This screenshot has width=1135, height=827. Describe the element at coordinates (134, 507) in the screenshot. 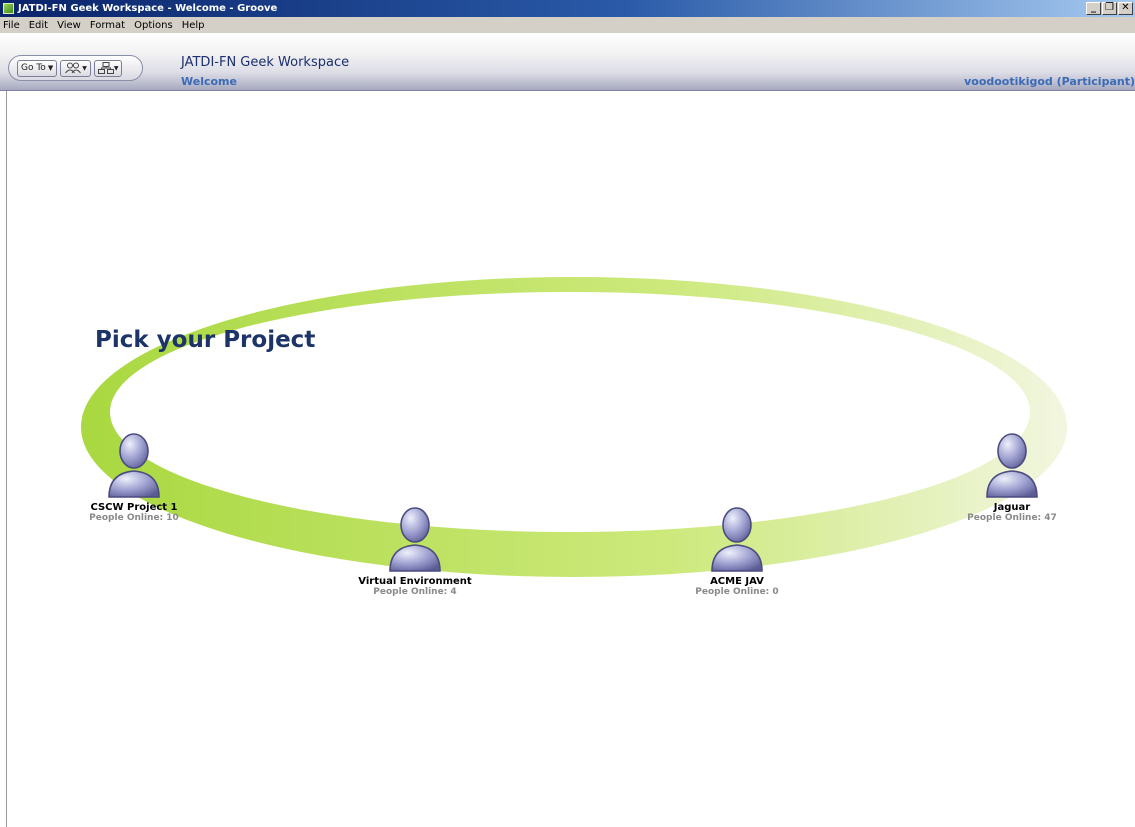

I see `project-name: CSCW Project 1` at that location.